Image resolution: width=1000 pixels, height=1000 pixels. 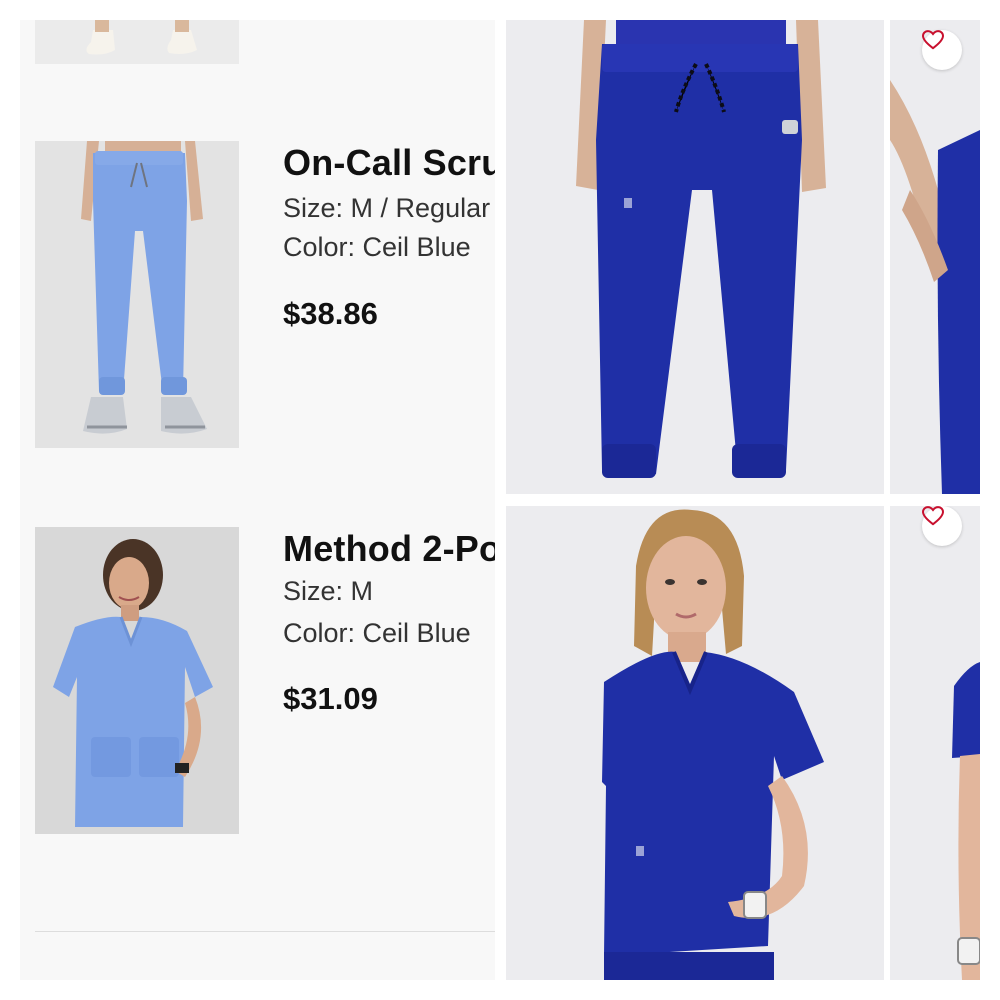 What do you see at coordinates (330, 313) in the screenshot?
I see `item-price: $38.86` at bounding box center [330, 313].